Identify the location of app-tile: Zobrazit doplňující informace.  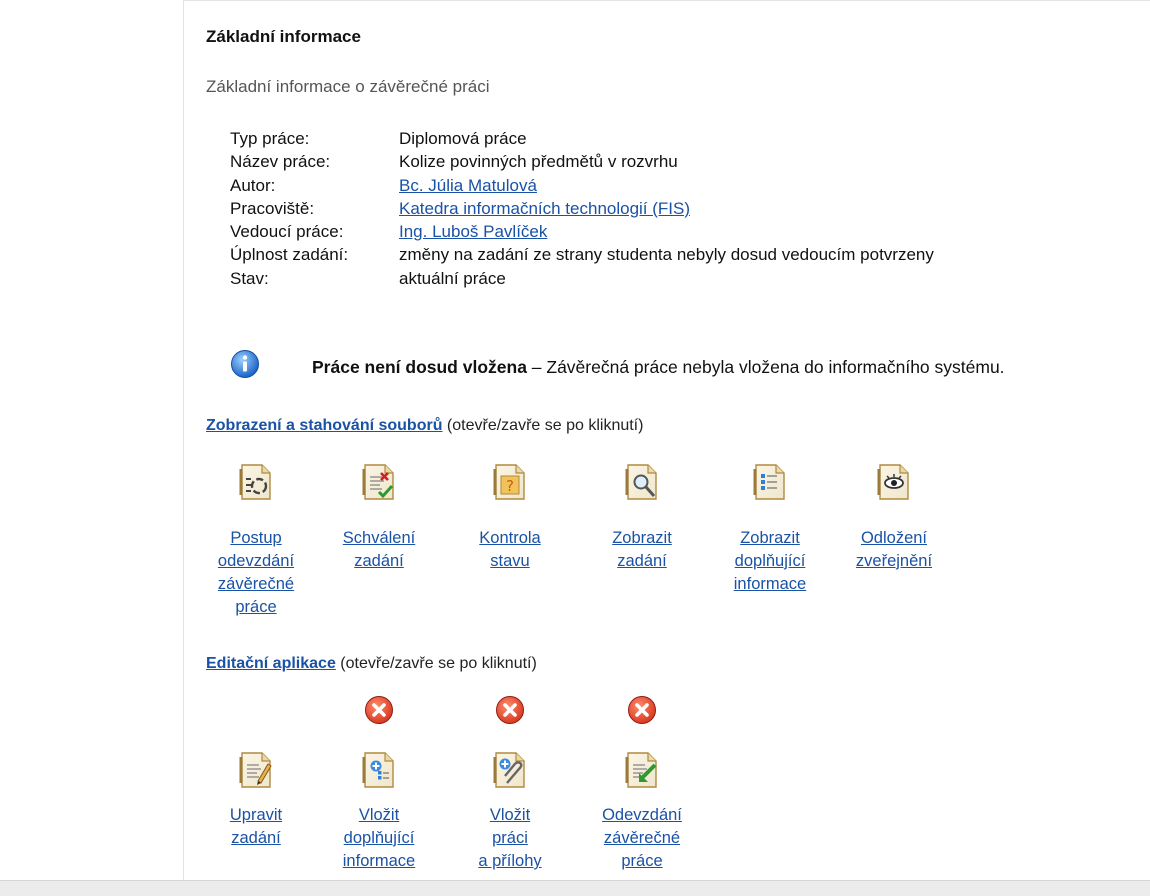
(770, 529).